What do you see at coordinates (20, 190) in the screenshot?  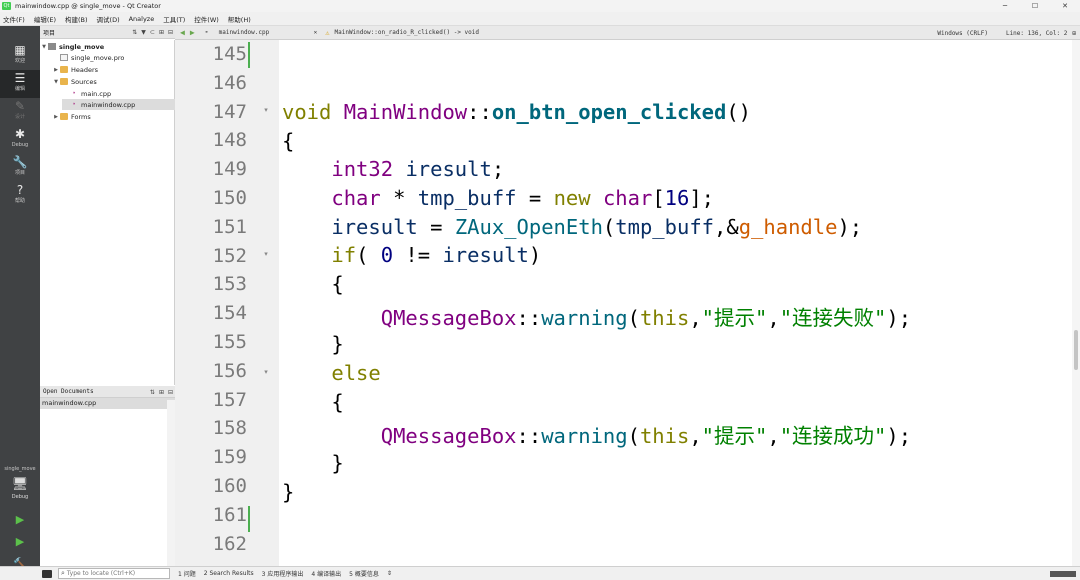 I see `help-icon: ?` at bounding box center [20, 190].